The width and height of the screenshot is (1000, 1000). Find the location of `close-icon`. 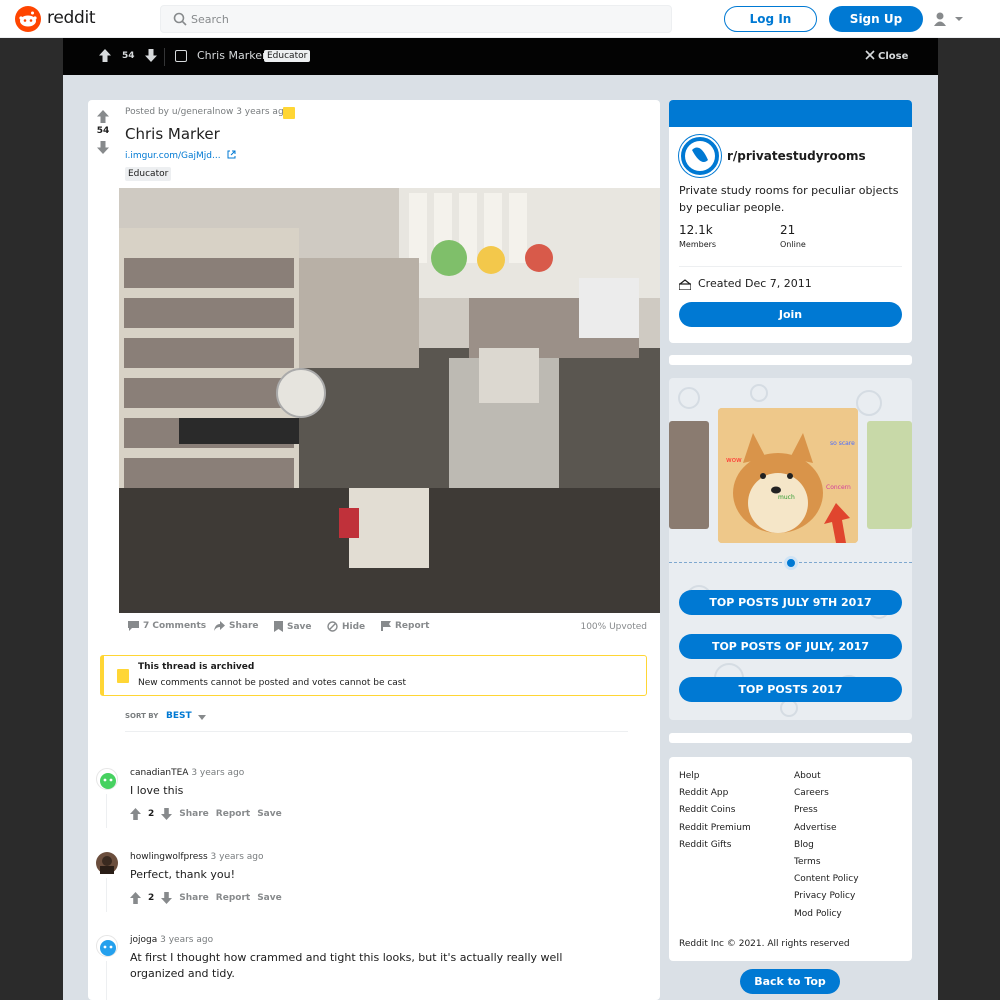

close-icon is located at coordinates (870, 55).